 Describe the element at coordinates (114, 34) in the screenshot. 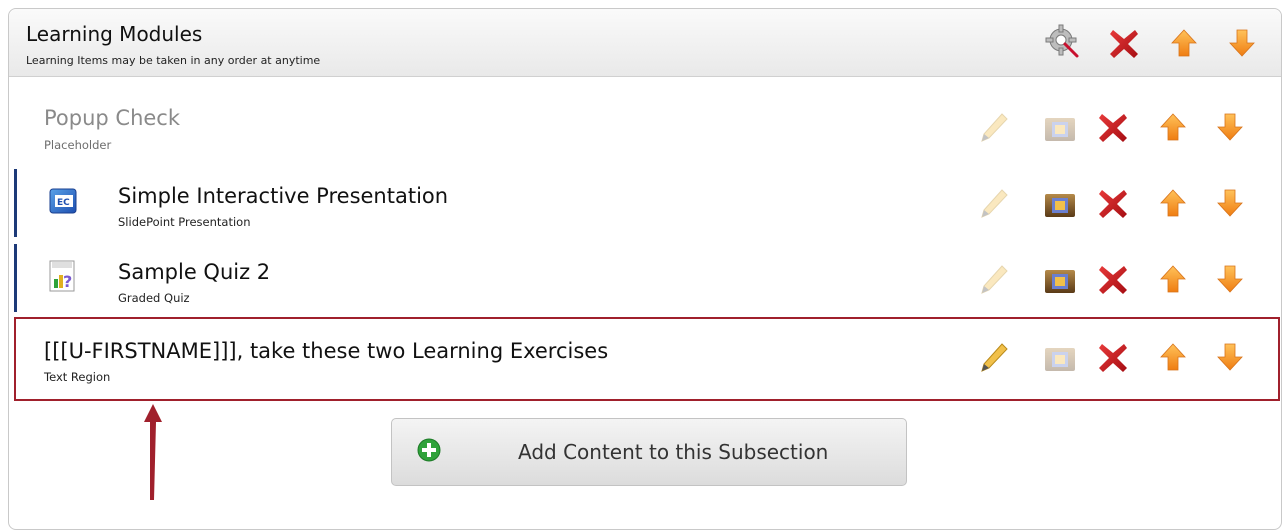

I see `panel-title: Learning Modules` at that location.